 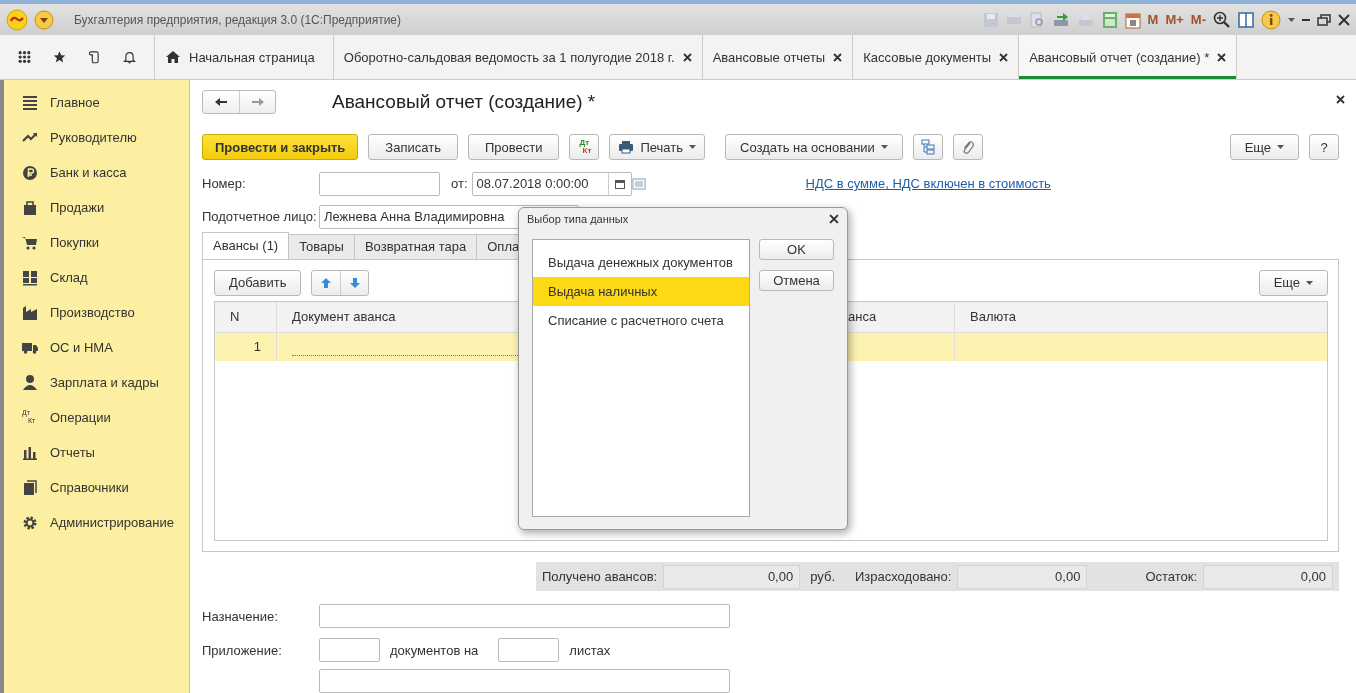 What do you see at coordinates (321, 246) in the screenshot?
I see `form-tab: Товары` at bounding box center [321, 246].